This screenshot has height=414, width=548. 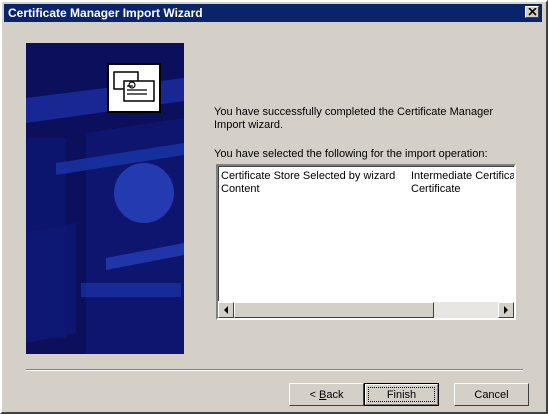 What do you see at coordinates (240, 189) in the screenshot?
I see `setting-name: Content` at bounding box center [240, 189].